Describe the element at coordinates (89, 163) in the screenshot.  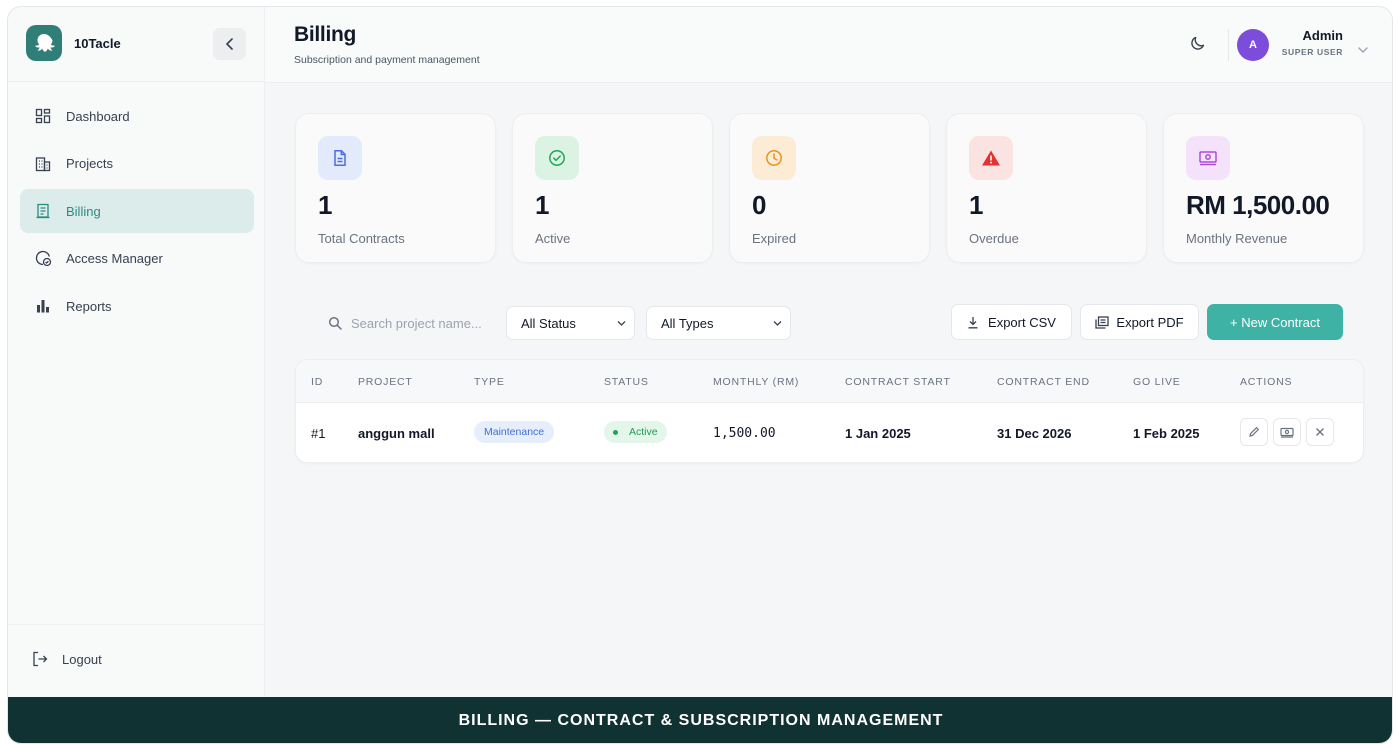
I see `sidebar-item-label: Projects` at that location.